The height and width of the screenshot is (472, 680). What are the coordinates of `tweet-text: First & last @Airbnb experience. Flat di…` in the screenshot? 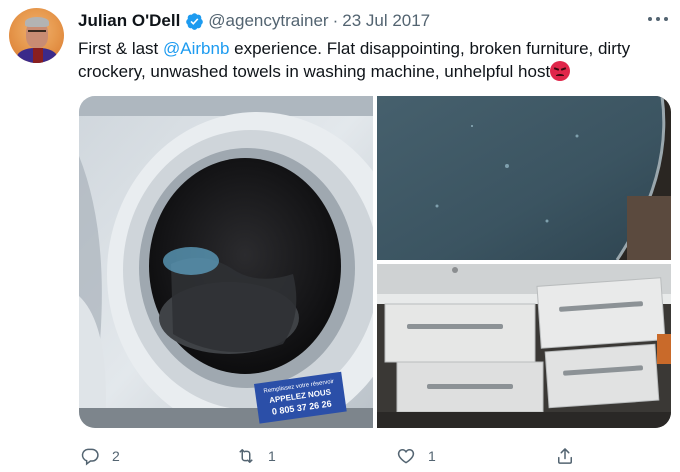 It's located at (374, 60).